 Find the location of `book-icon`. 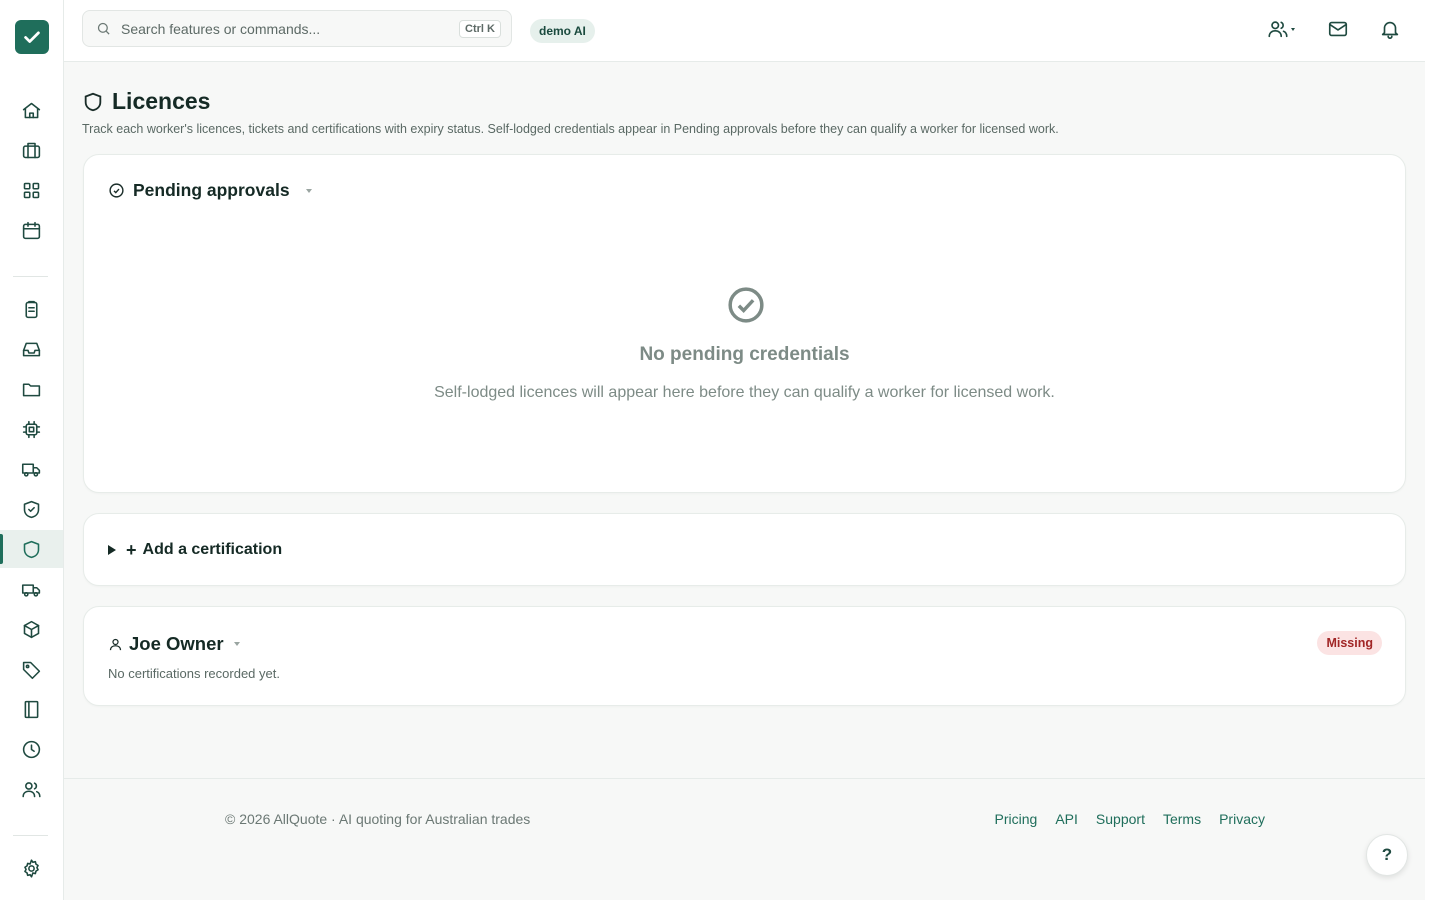

book-icon is located at coordinates (31, 709).